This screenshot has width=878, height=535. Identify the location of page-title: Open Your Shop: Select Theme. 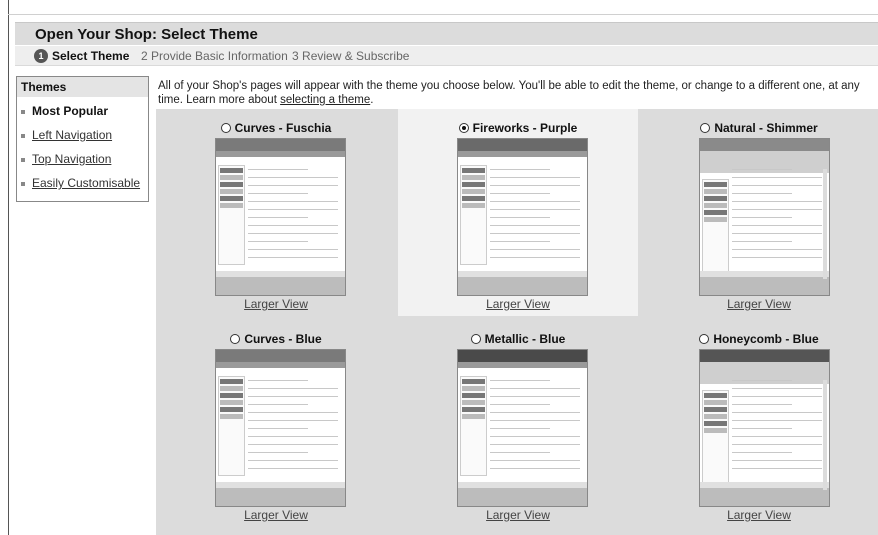
(146, 34).